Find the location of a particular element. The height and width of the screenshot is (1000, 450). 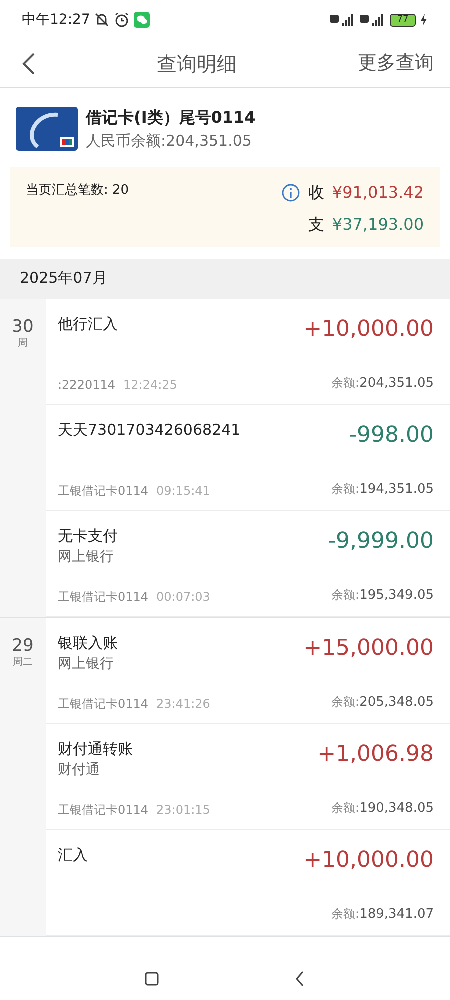

balance-amount: 194,351.05 is located at coordinates (397, 489).